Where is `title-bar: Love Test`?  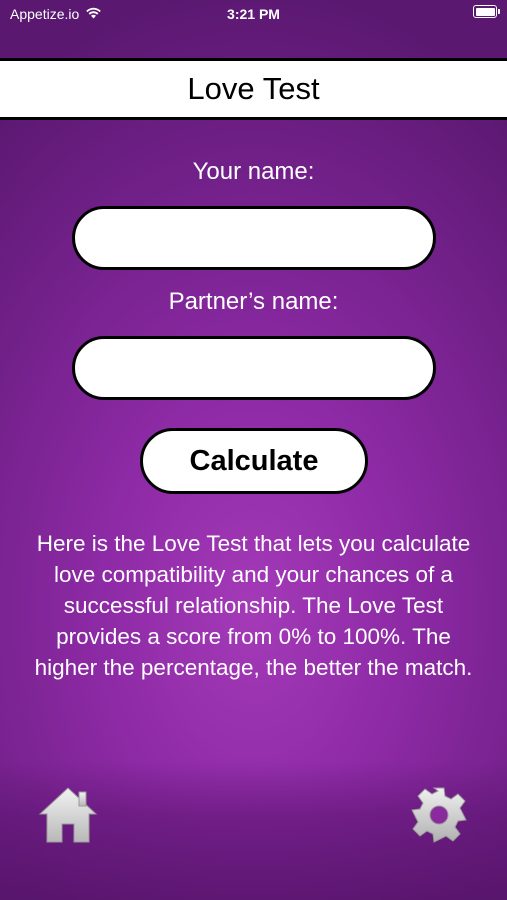
title-bar: Love Test is located at coordinates (253, 89).